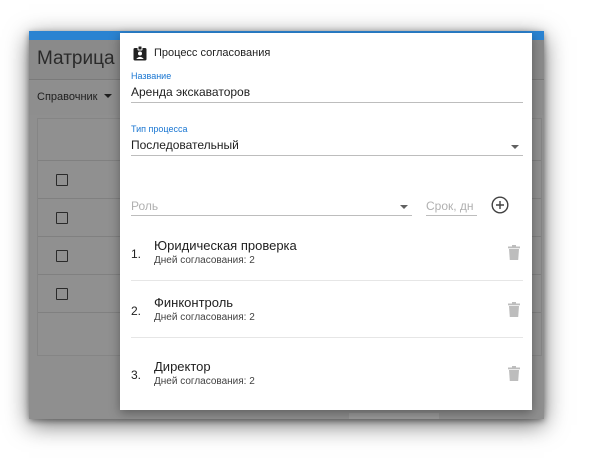 The width and height of the screenshot is (603, 475). I want to click on role-select-underline, so click(271, 215).